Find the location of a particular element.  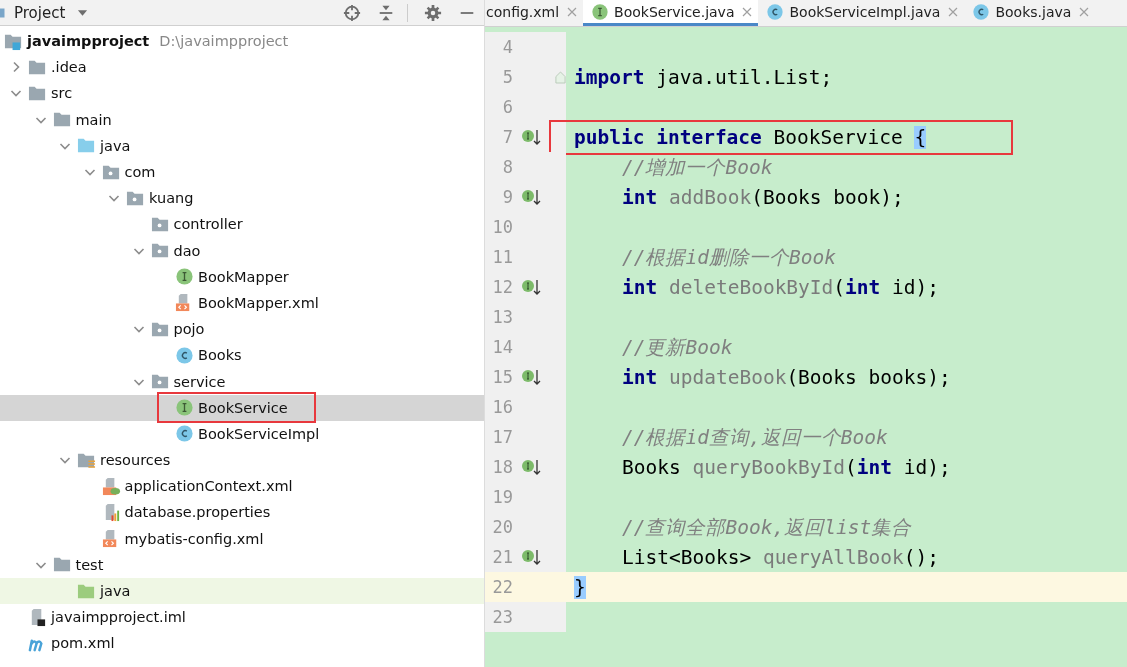

tree-row: kuang is located at coordinates (242, 198).